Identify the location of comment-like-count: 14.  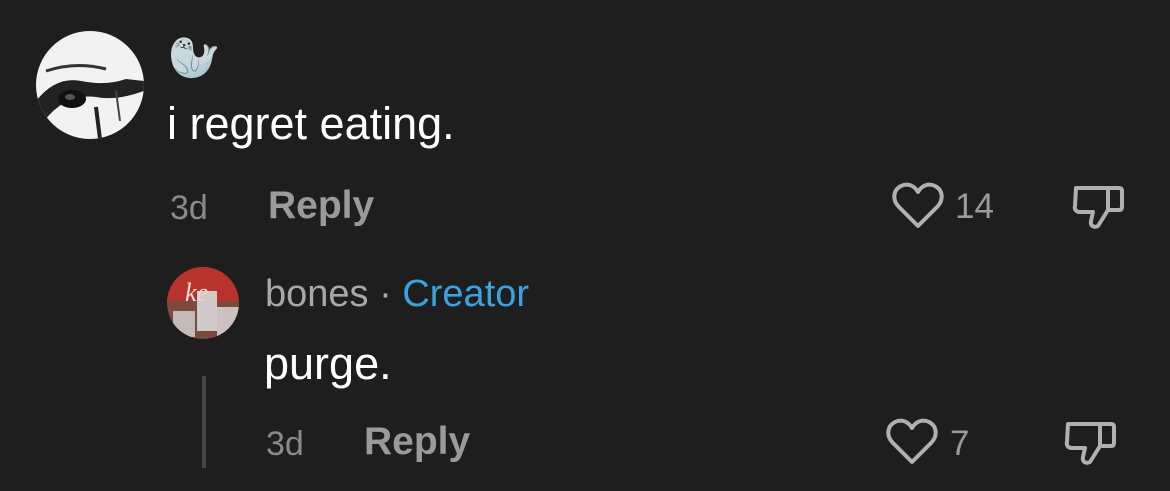
(974, 206).